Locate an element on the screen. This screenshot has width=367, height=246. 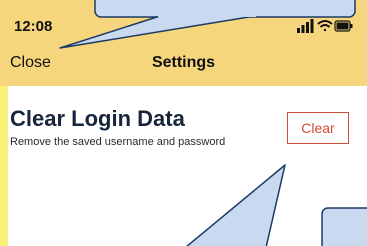
status-icons is located at coordinates (325, 26).